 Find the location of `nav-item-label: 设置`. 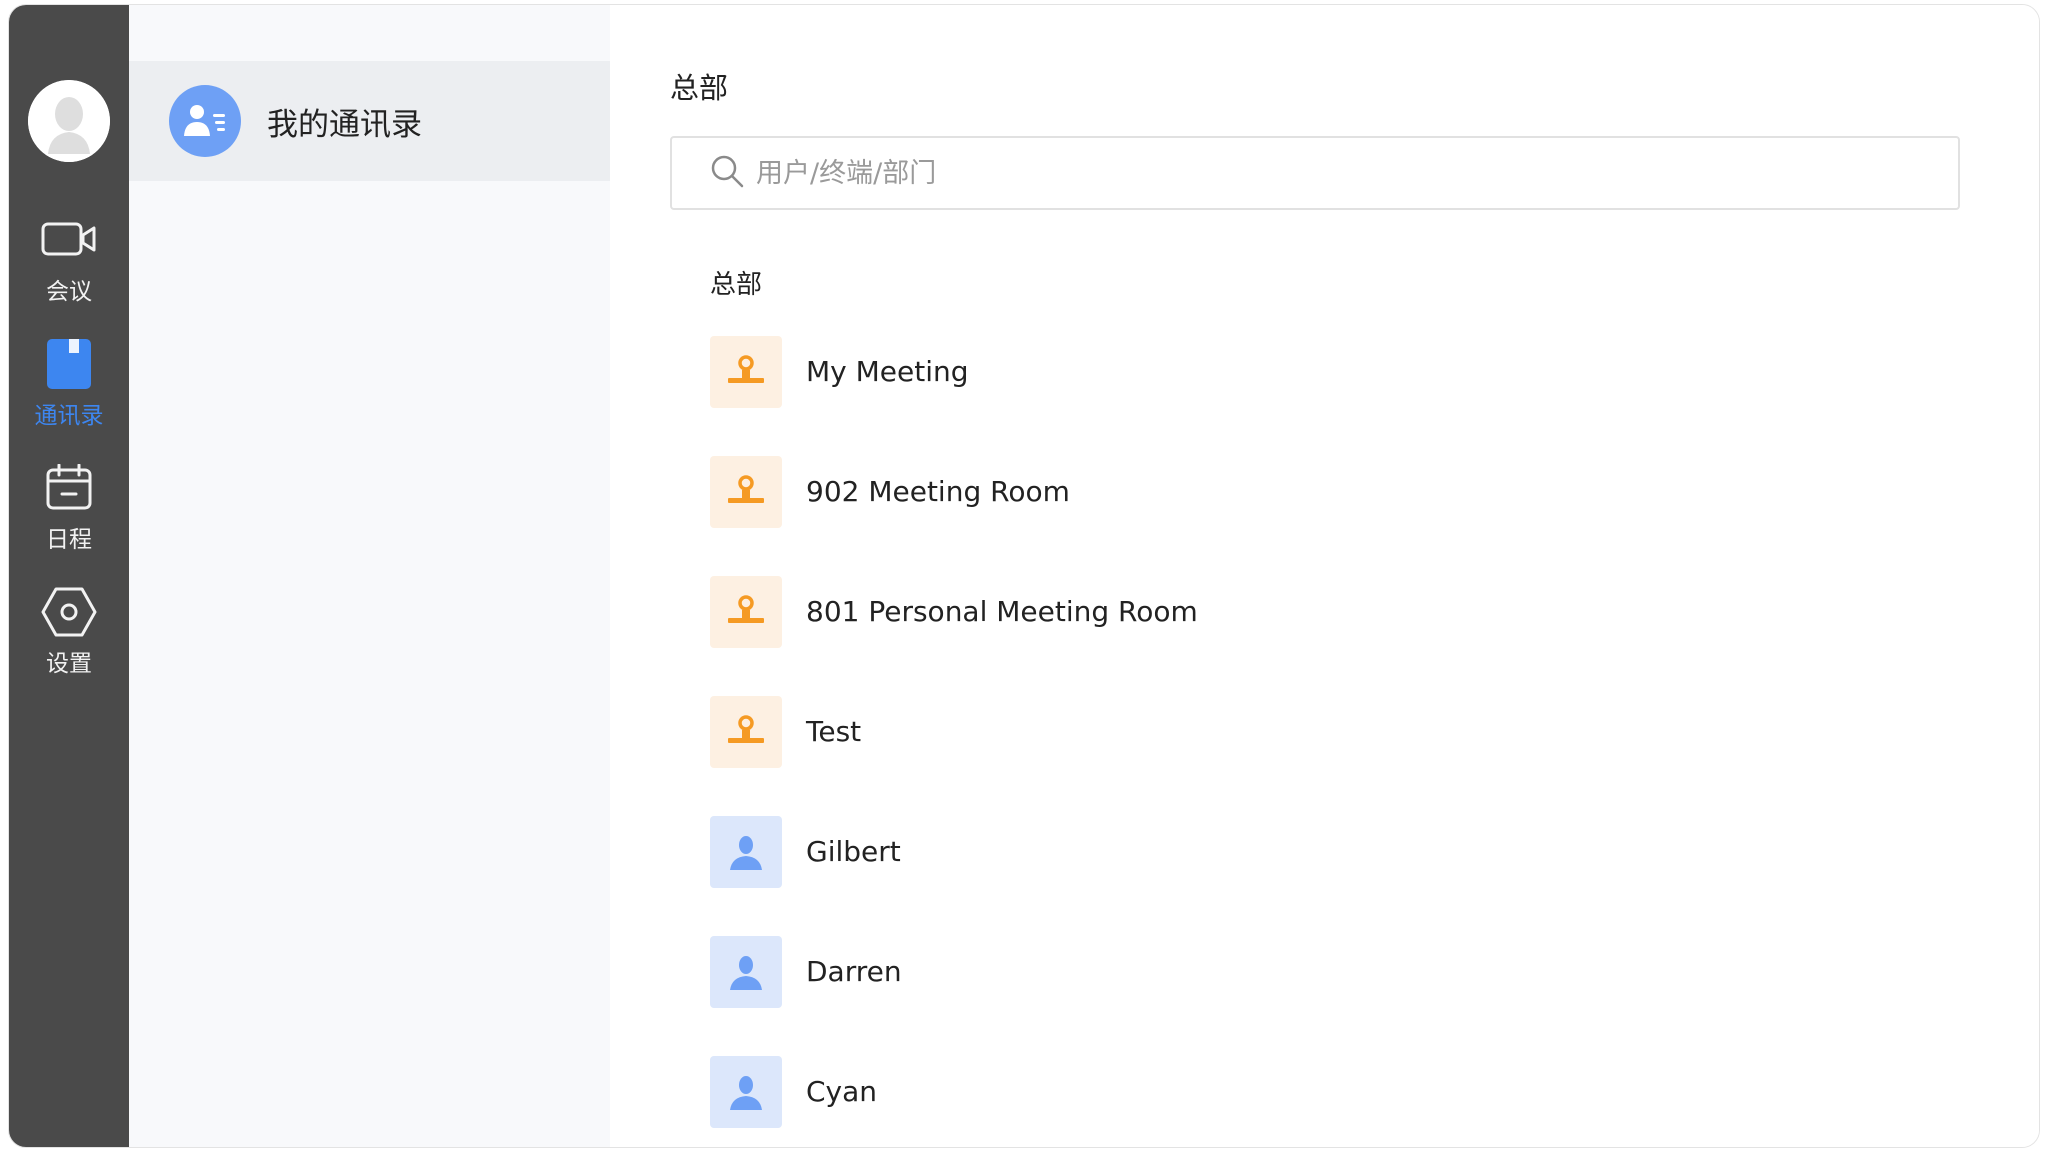

nav-item-label: 设置 is located at coordinates (69, 664).